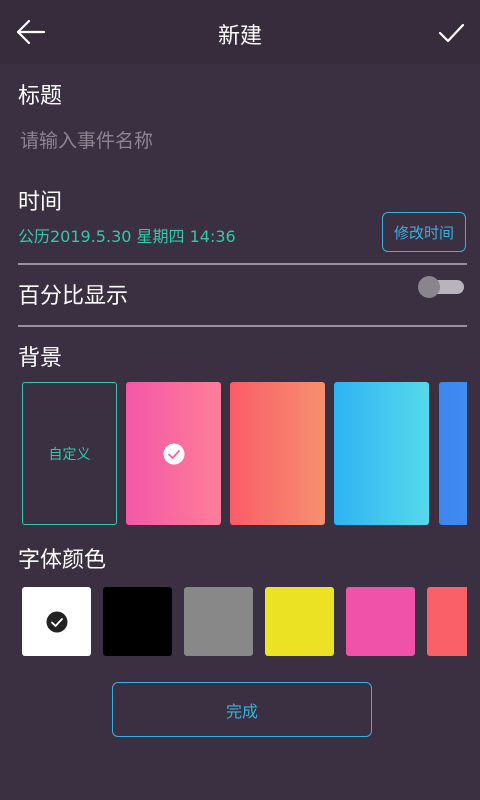 This screenshot has width=480, height=800. What do you see at coordinates (451, 32) in the screenshot?
I see `checkmark-icon` at bounding box center [451, 32].